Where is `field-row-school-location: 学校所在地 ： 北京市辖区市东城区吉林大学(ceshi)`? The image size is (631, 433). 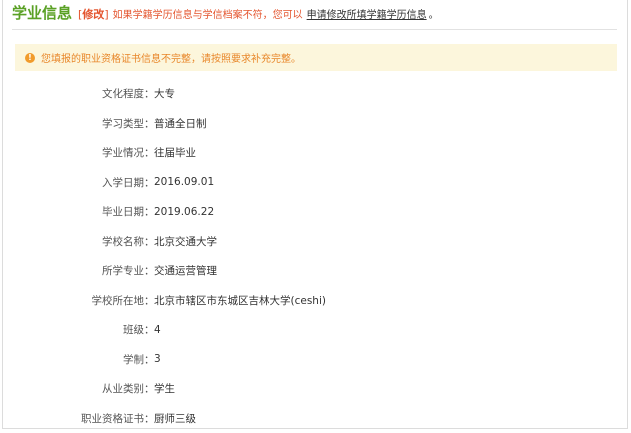
field-row-school-location: 学校所在地 ： 北京市辖区市东城区吉林大学(ceshi) is located at coordinates (315, 301).